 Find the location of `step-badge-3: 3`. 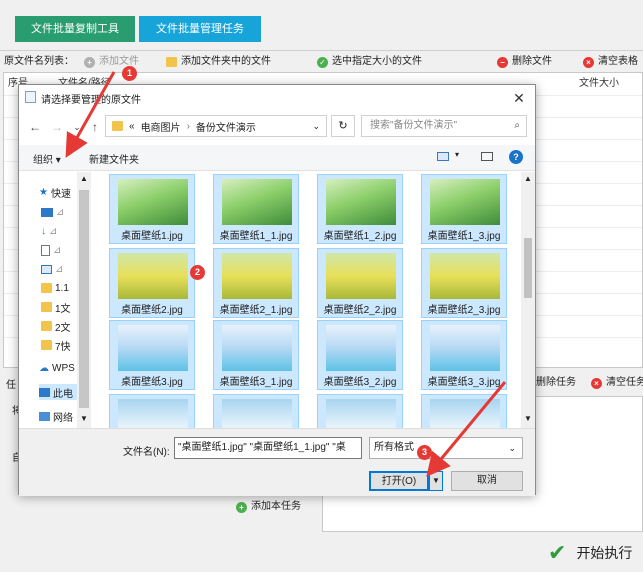

step-badge-3: 3 is located at coordinates (424, 452).